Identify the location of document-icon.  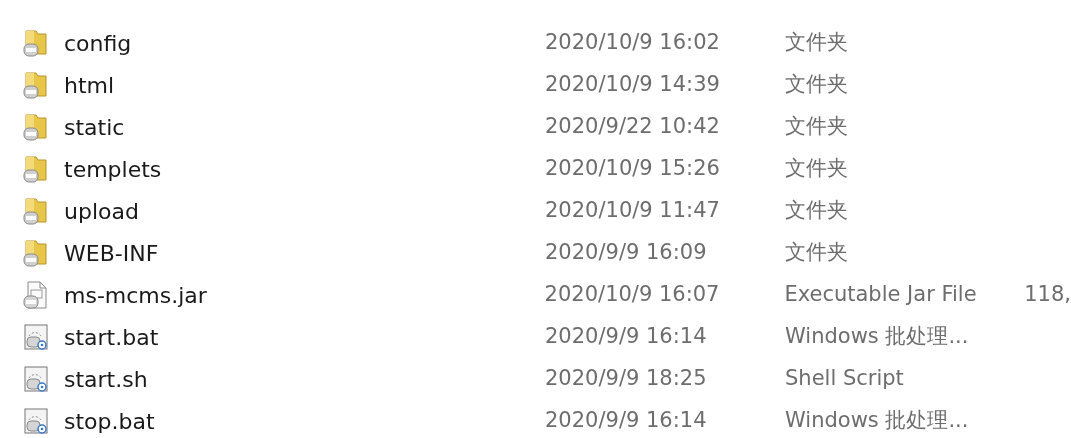
(36, 295).